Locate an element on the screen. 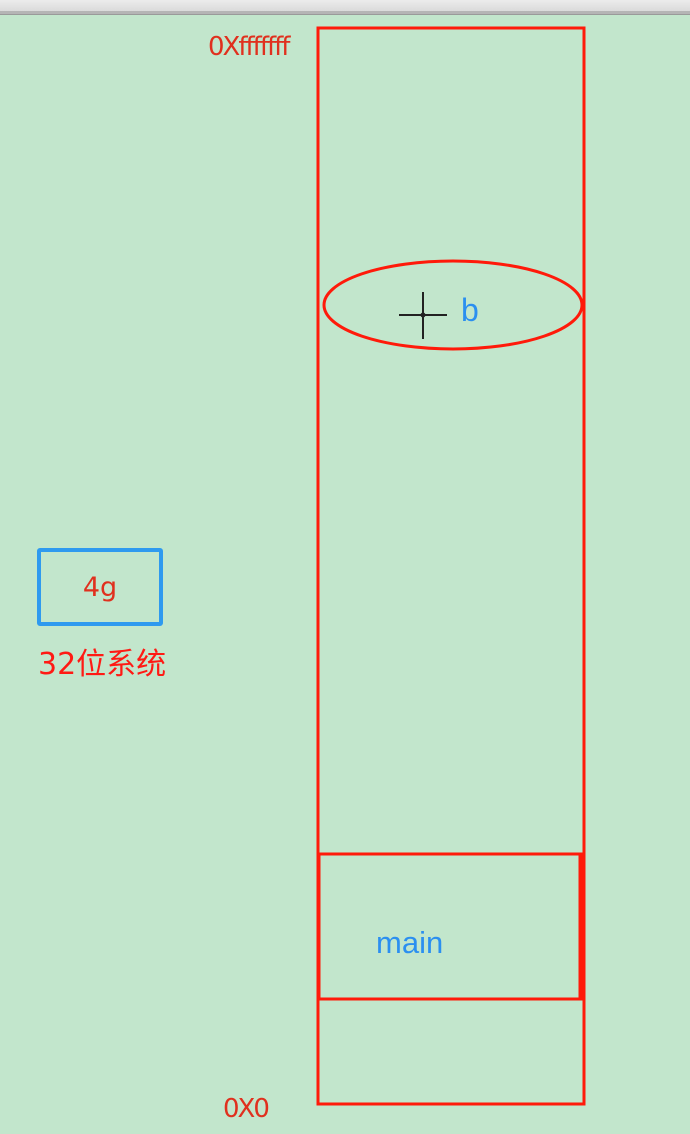  main-frame-label: main is located at coordinates (410, 942).